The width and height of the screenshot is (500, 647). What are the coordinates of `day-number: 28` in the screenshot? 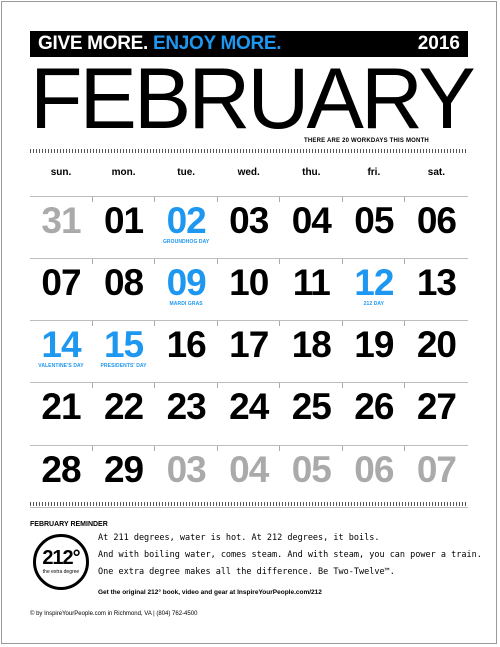 It's located at (61, 469).